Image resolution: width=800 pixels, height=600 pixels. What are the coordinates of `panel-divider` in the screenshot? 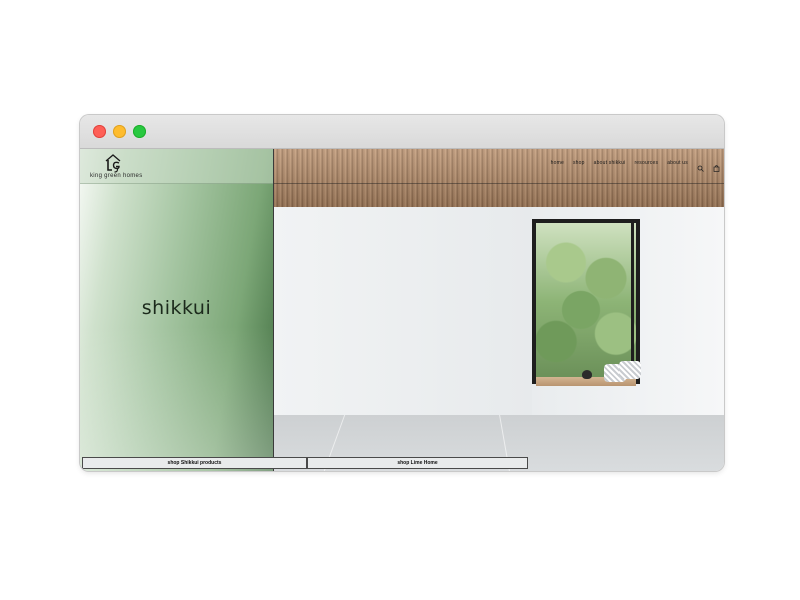 It's located at (273, 310).